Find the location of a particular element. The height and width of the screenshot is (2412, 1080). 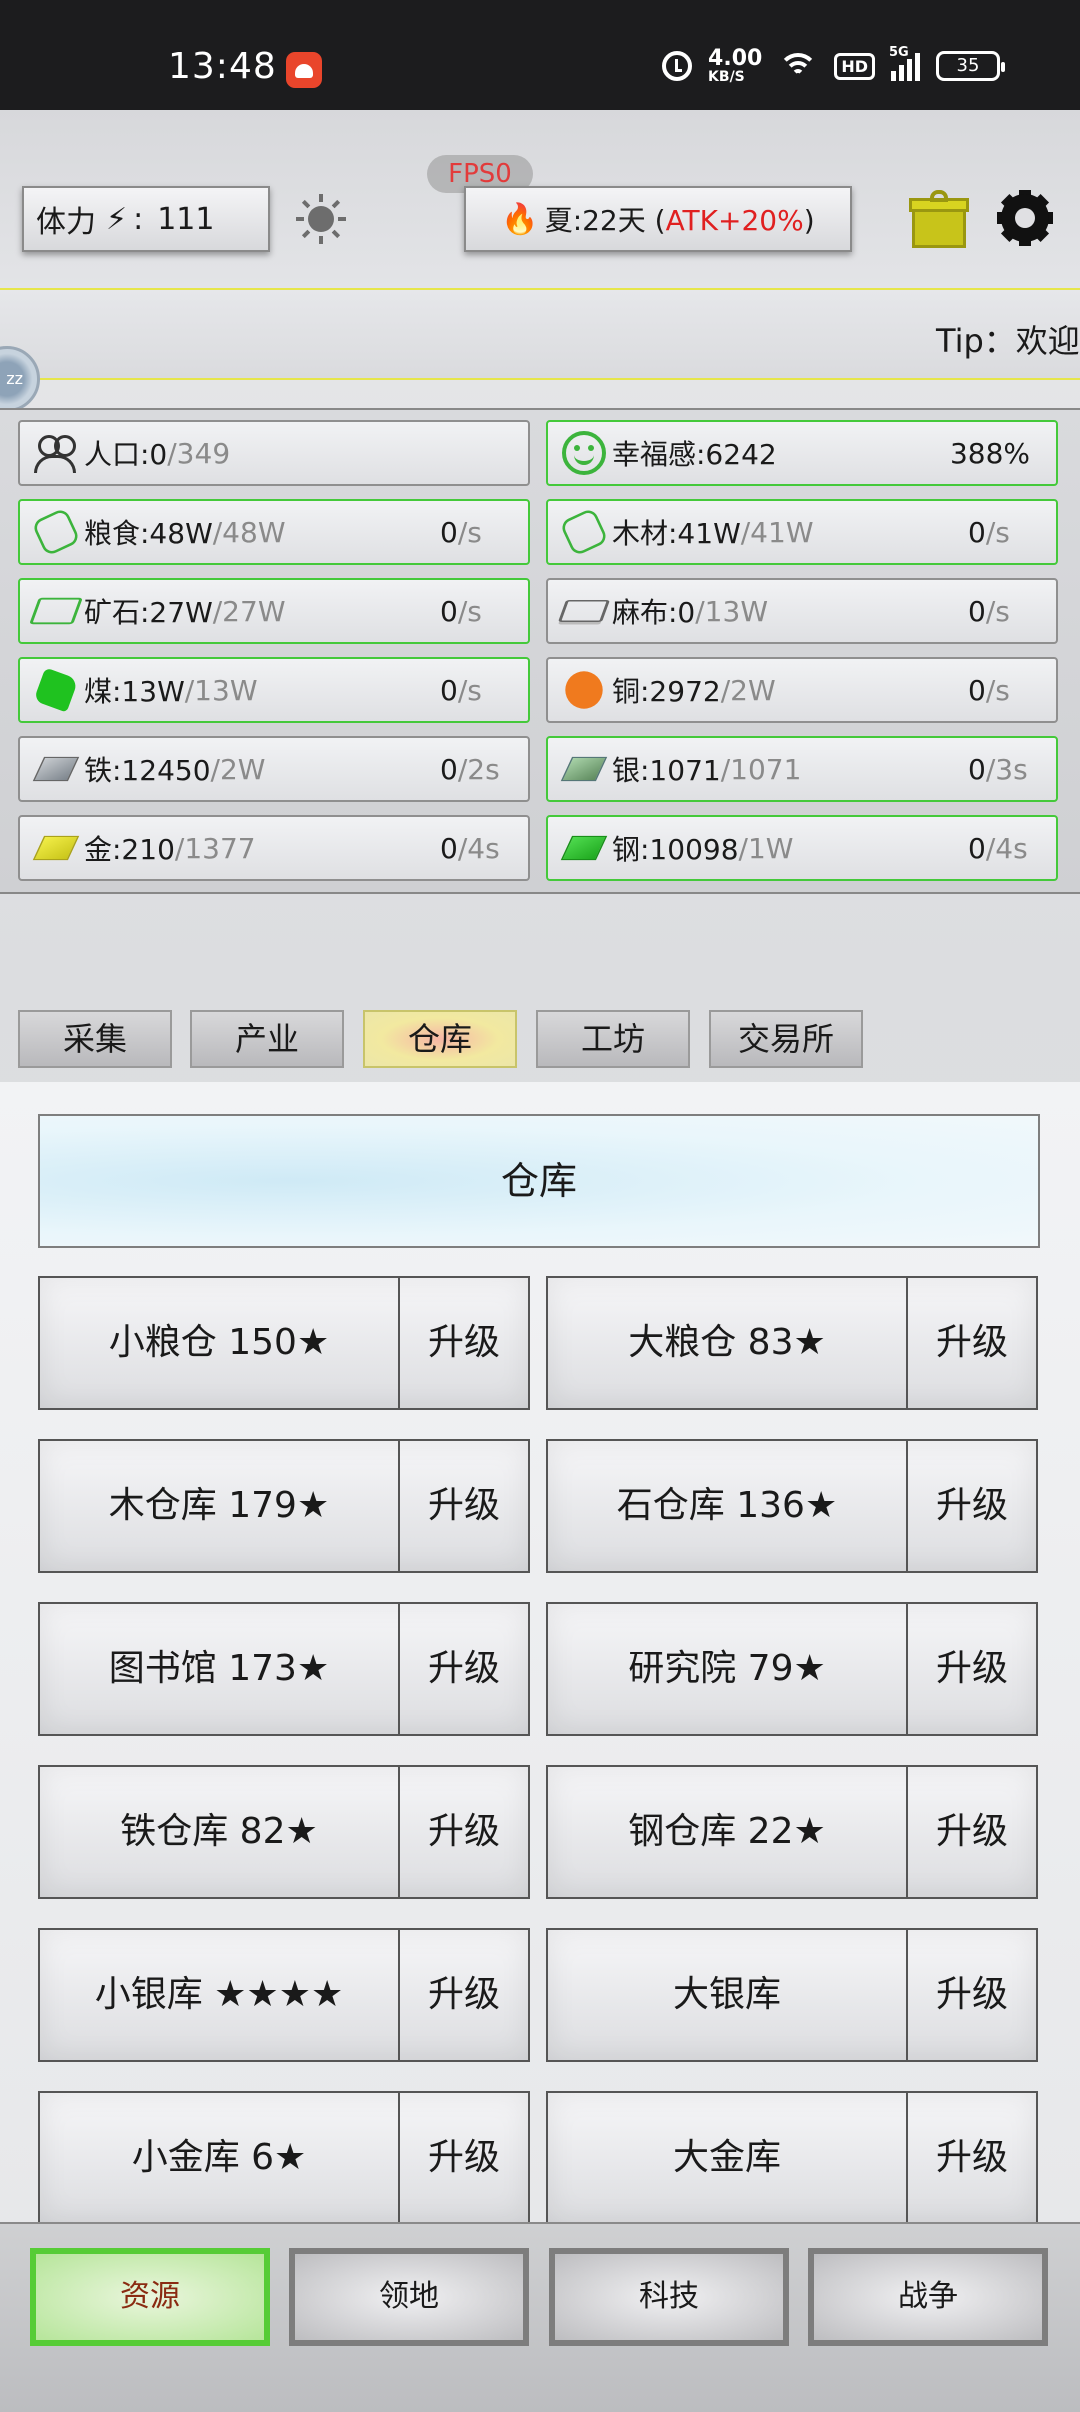

resource-rate-unit: /2s is located at coordinates (478, 769).